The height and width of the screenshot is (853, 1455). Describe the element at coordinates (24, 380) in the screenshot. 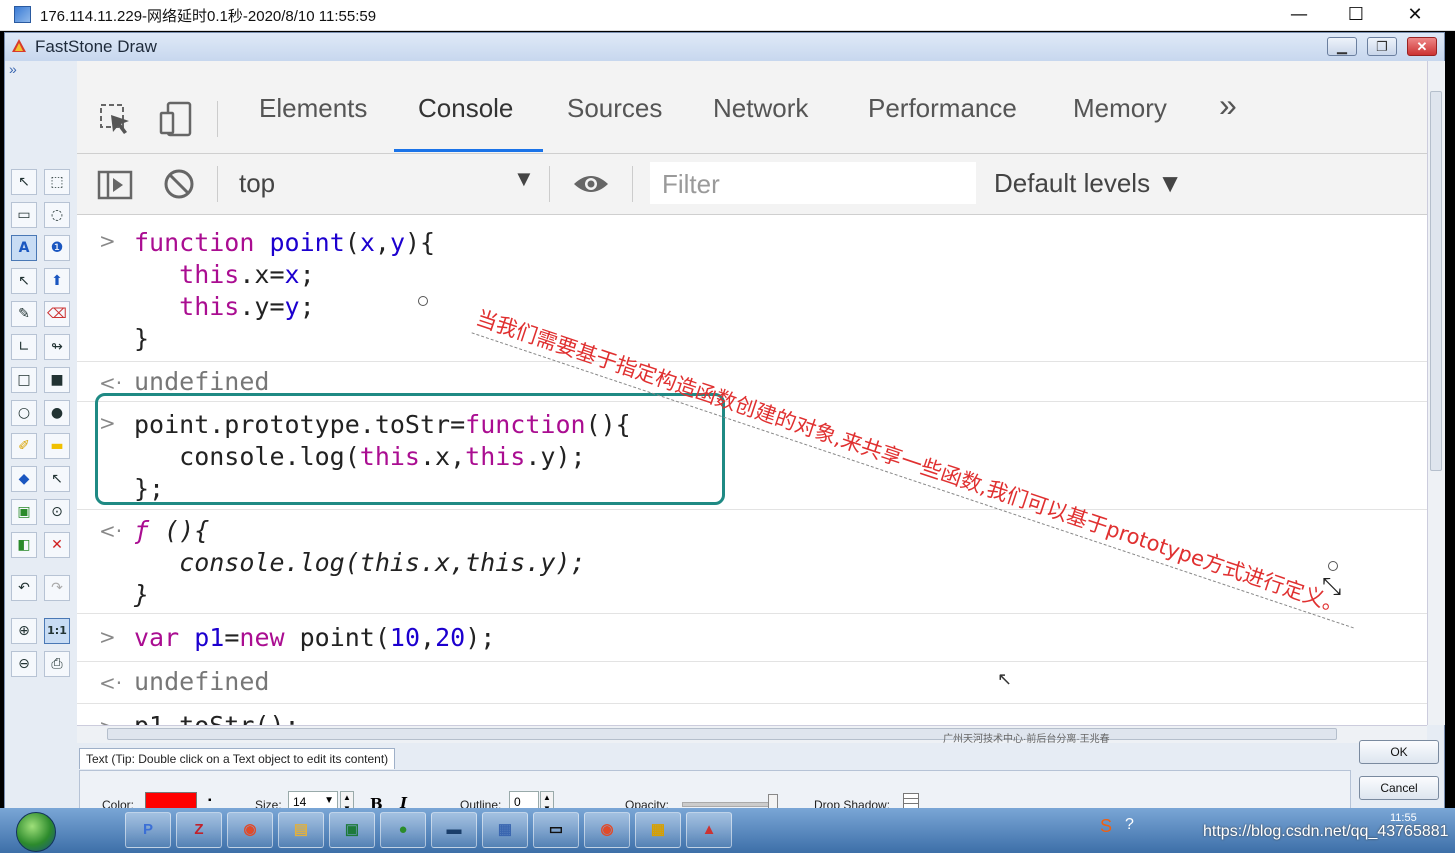

I see `rectangle-tool: □` at that location.